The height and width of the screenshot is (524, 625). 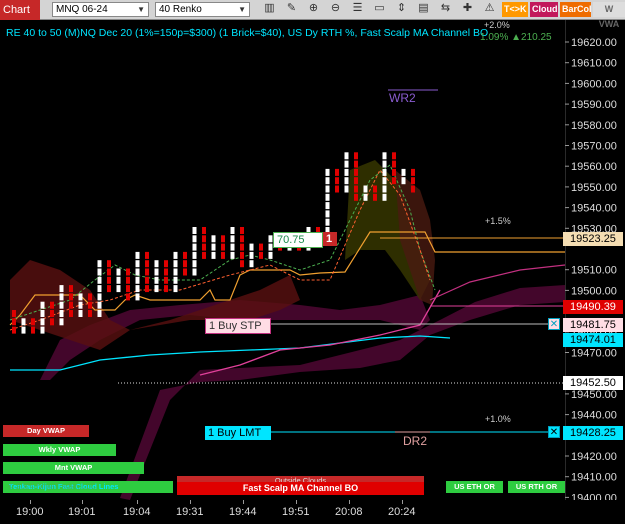 What do you see at coordinates (20, 10) in the screenshot?
I see `chart-tab: Chart` at bounding box center [20, 10].